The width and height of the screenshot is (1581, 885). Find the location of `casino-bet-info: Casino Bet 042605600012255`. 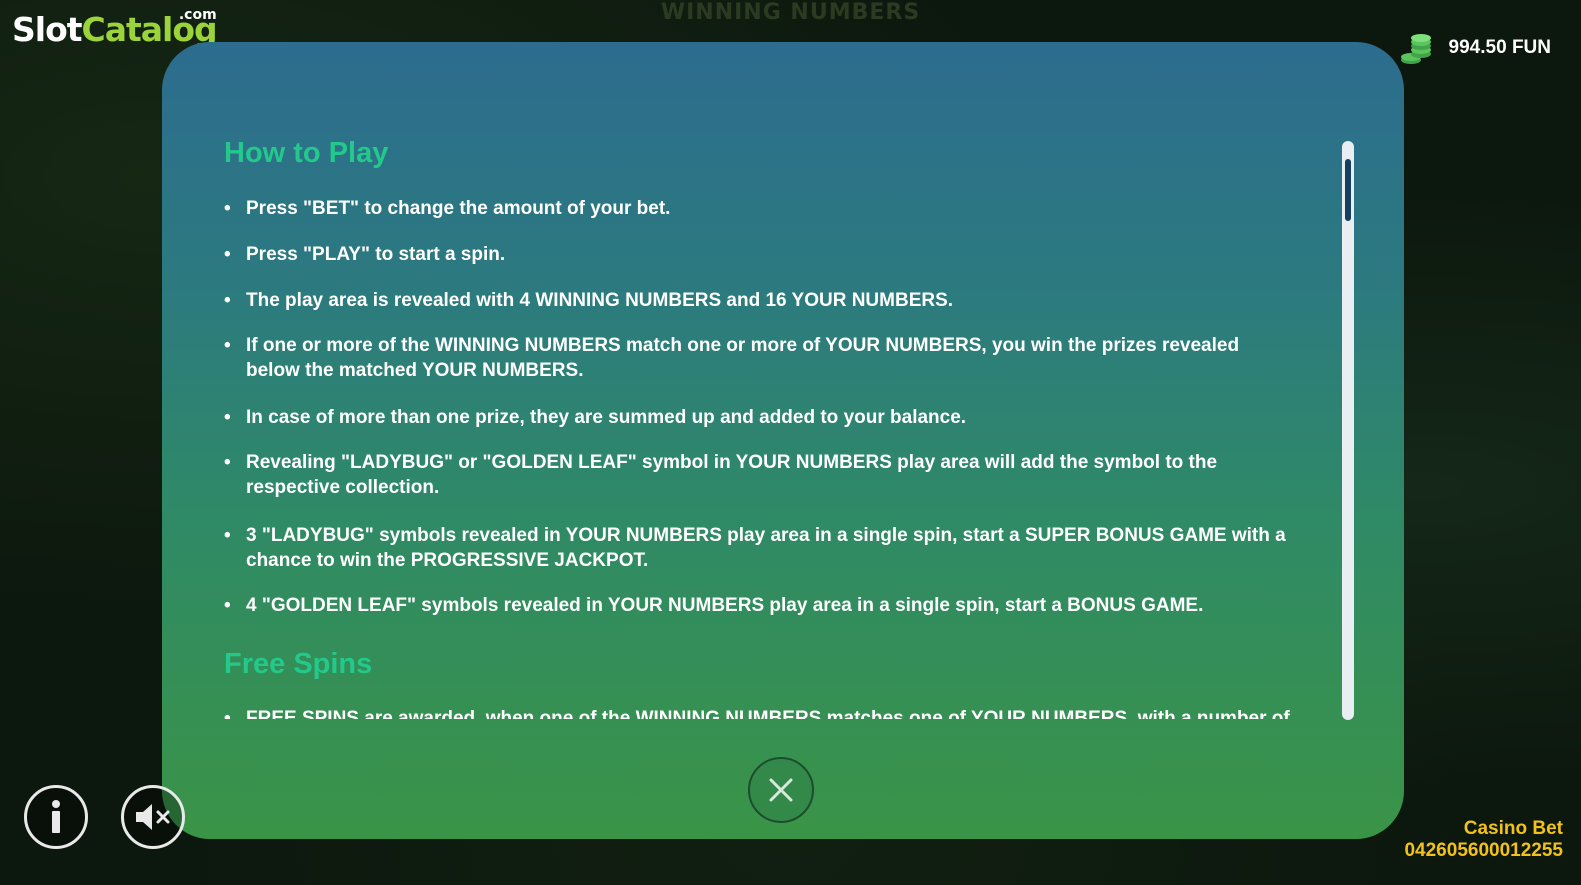

casino-bet-info: Casino Bet 042605600012255 is located at coordinates (1483, 840).